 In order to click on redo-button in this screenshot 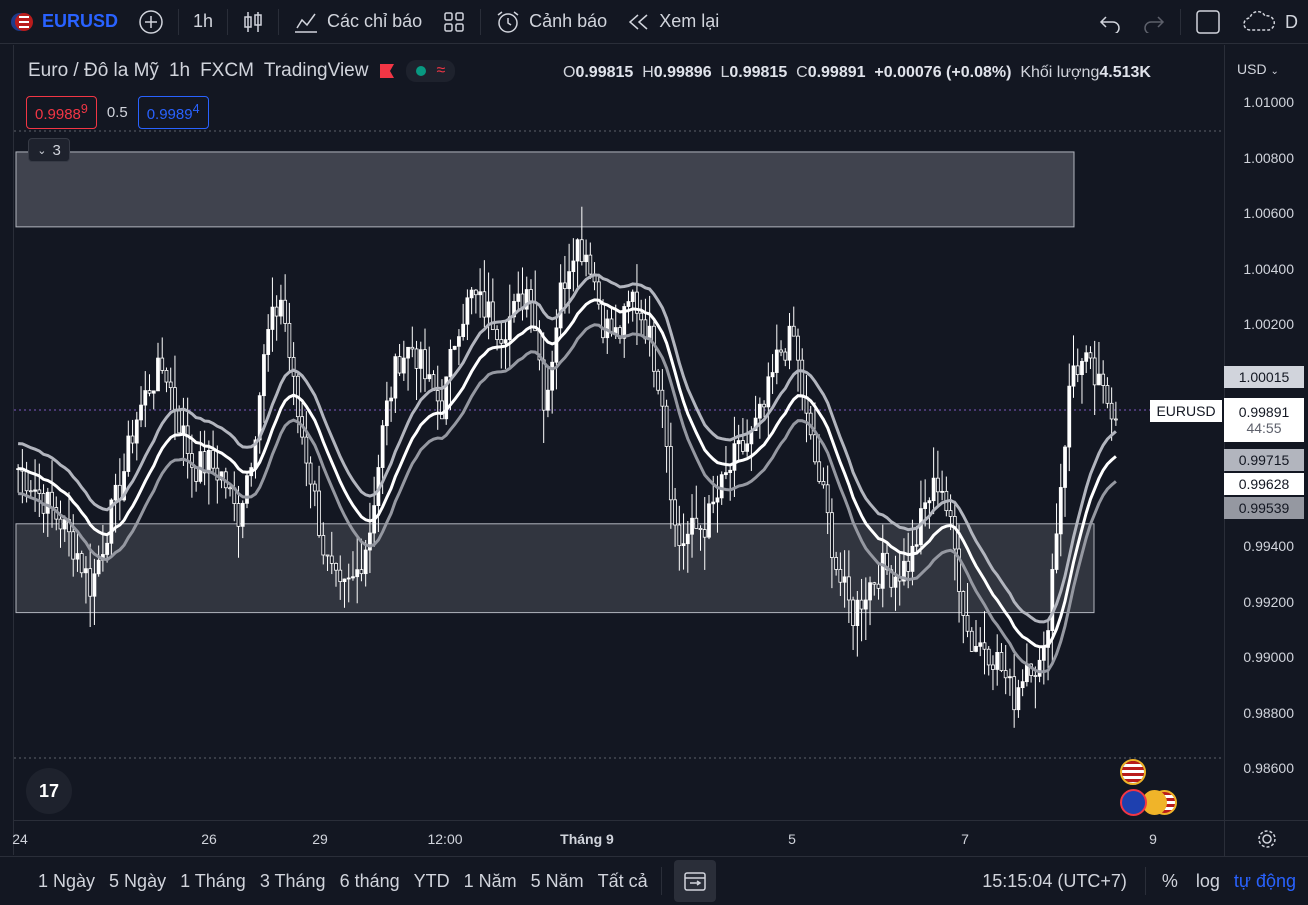, I will do `click(1154, 22)`.